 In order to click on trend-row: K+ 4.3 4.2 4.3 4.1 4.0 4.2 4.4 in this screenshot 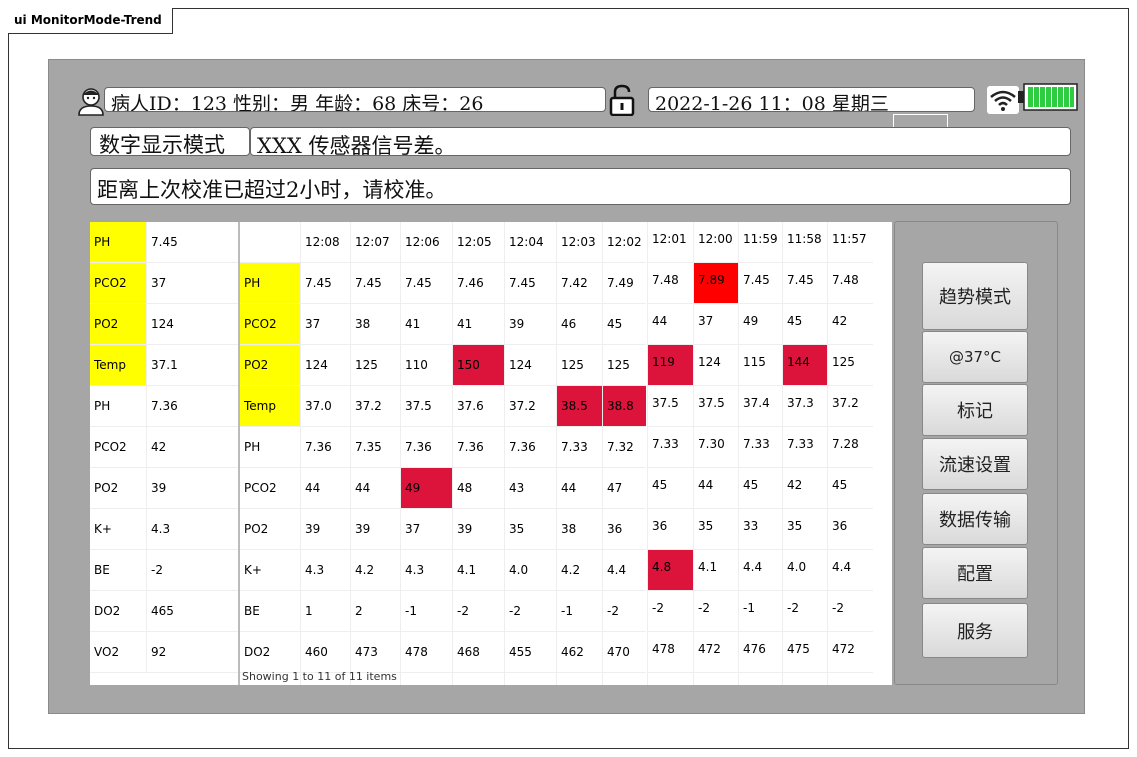, I will do `click(443, 570)`.